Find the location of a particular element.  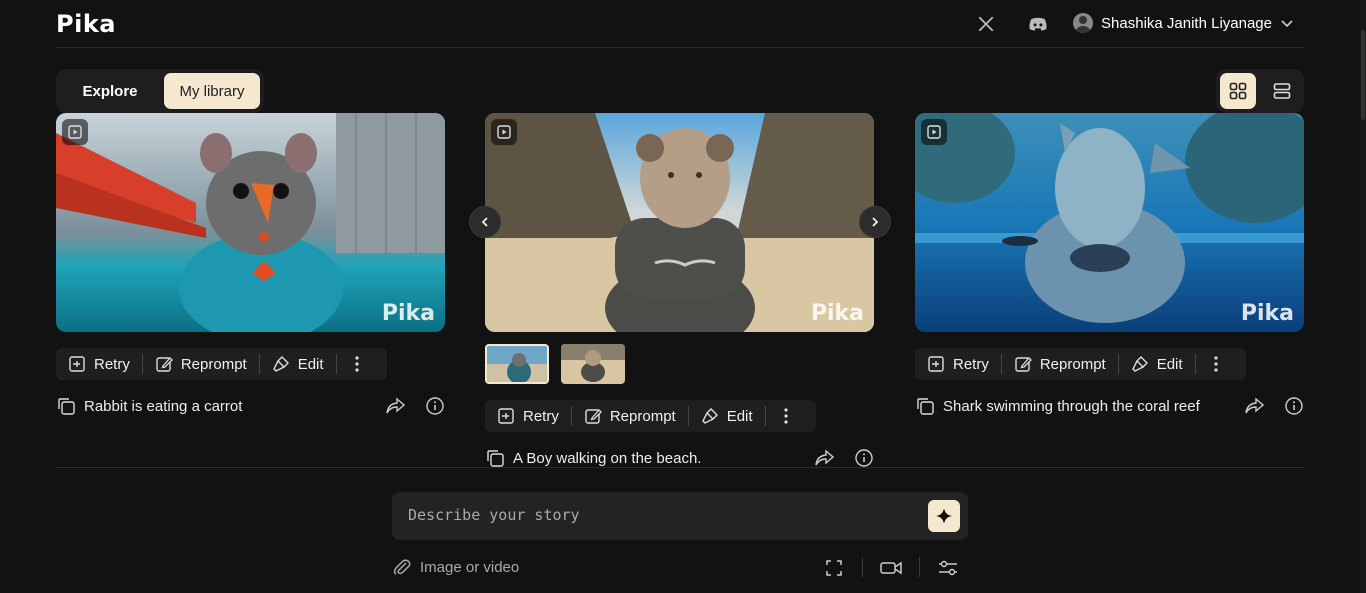

aspect-ratio-button is located at coordinates (834, 568).